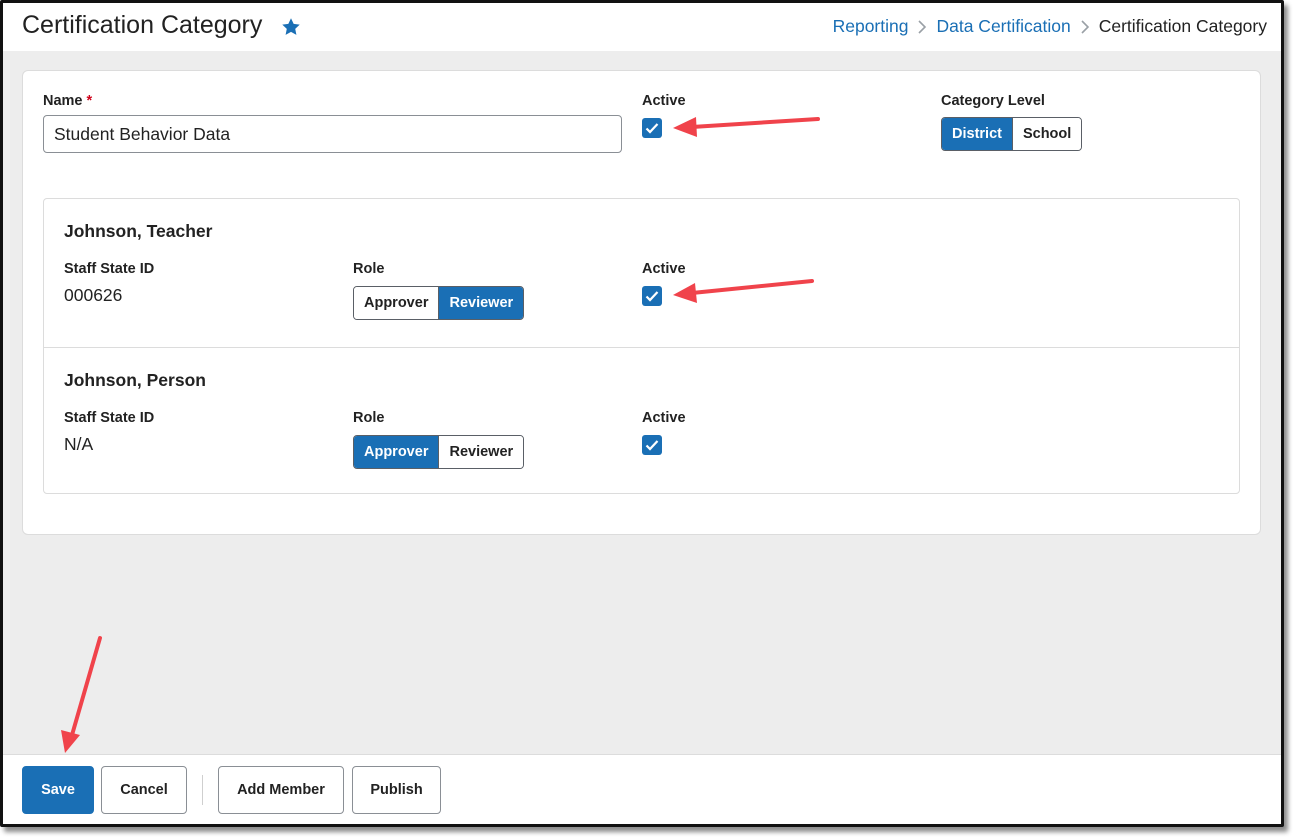  Describe the element at coordinates (58, 790) in the screenshot. I see `save-button: Save` at that location.